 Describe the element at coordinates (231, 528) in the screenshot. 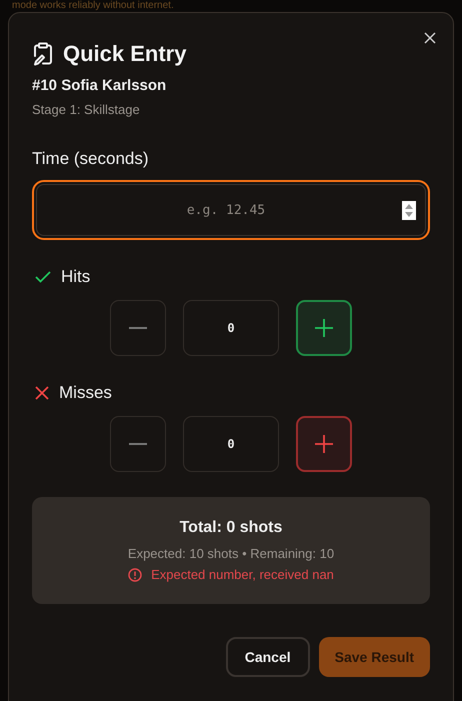

I see `total-text: Total: 0 shots` at that location.